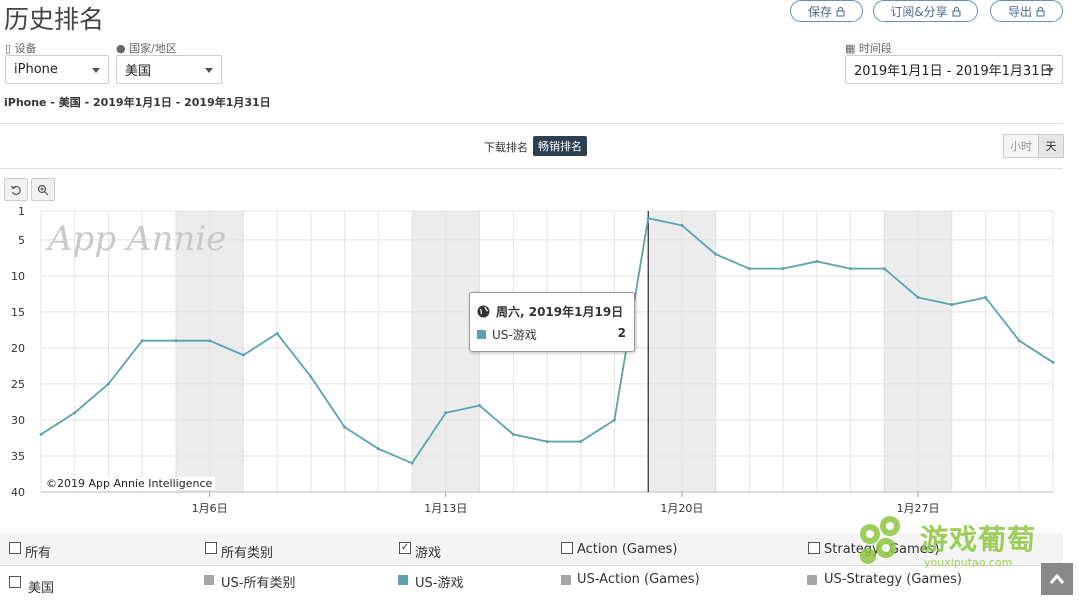 The height and width of the screenshot is (607, 1079). What do you see at coordinates (135, 239) in the screenshot?
I see `app-annie-watermark: App Annie` at bounding box center [135, 239].